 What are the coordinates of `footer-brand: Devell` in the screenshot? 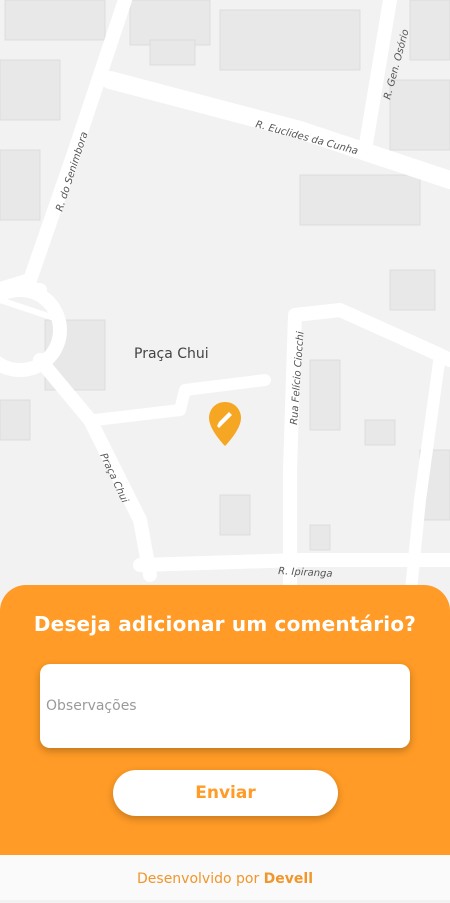 It's located at (288, 879).